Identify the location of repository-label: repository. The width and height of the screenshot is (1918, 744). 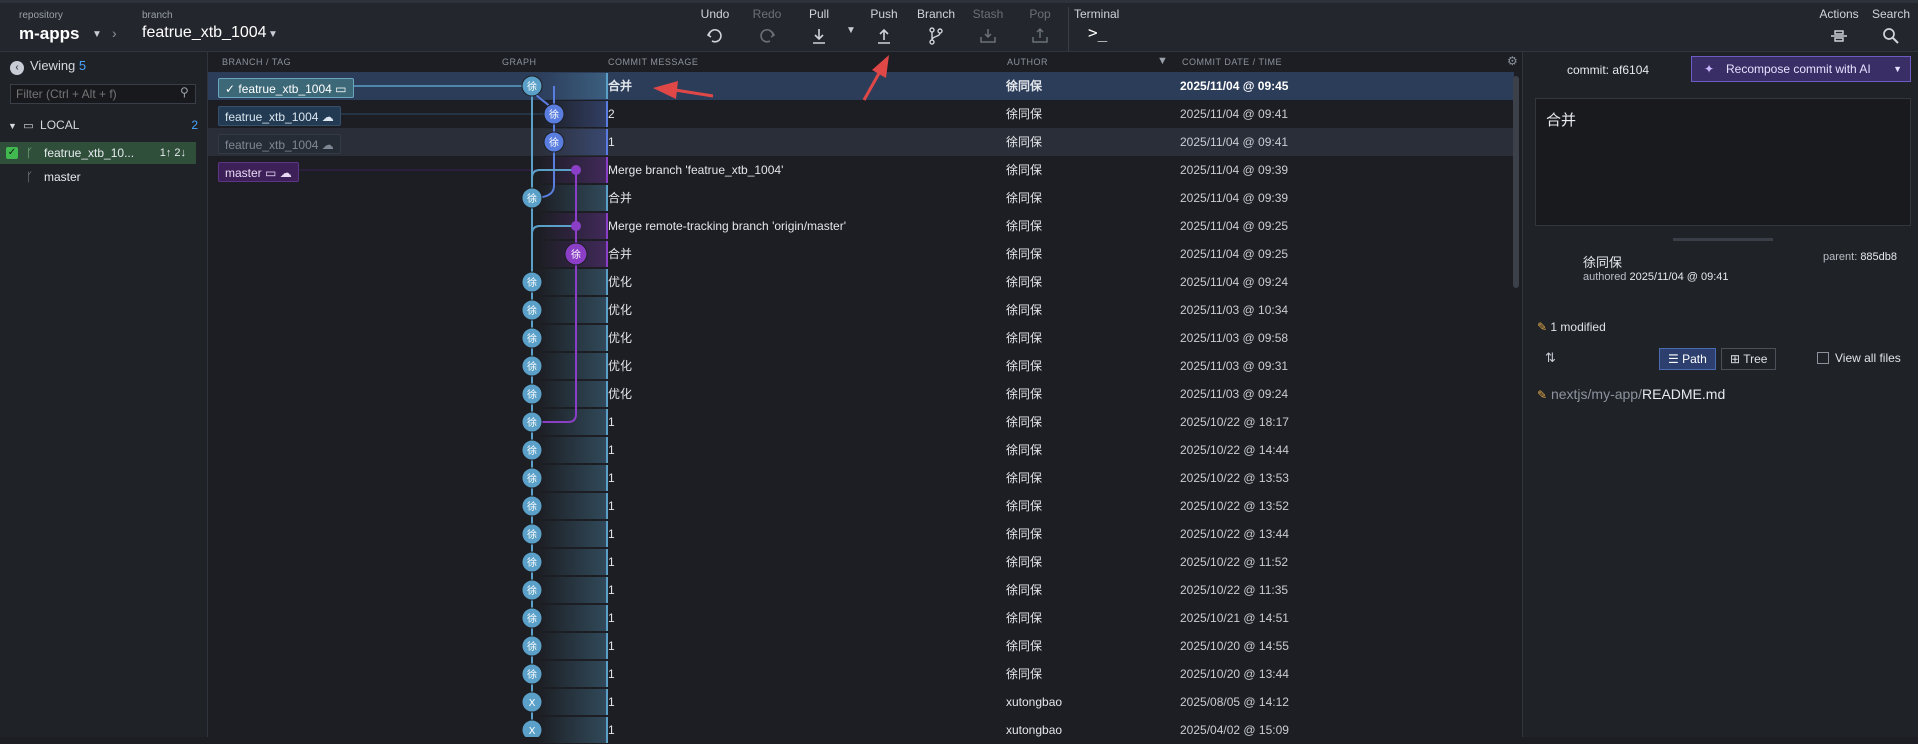
(41, 15).